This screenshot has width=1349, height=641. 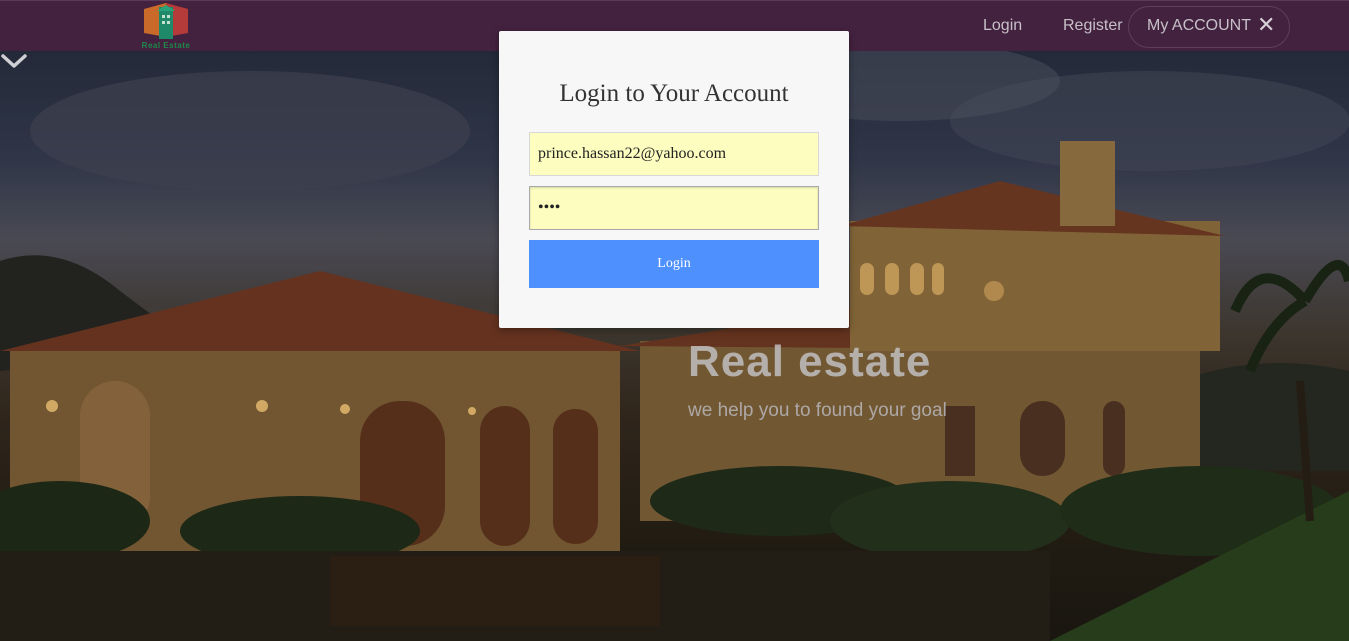 I want to click on close-icon: ✕, so click(x=1266, y=25).